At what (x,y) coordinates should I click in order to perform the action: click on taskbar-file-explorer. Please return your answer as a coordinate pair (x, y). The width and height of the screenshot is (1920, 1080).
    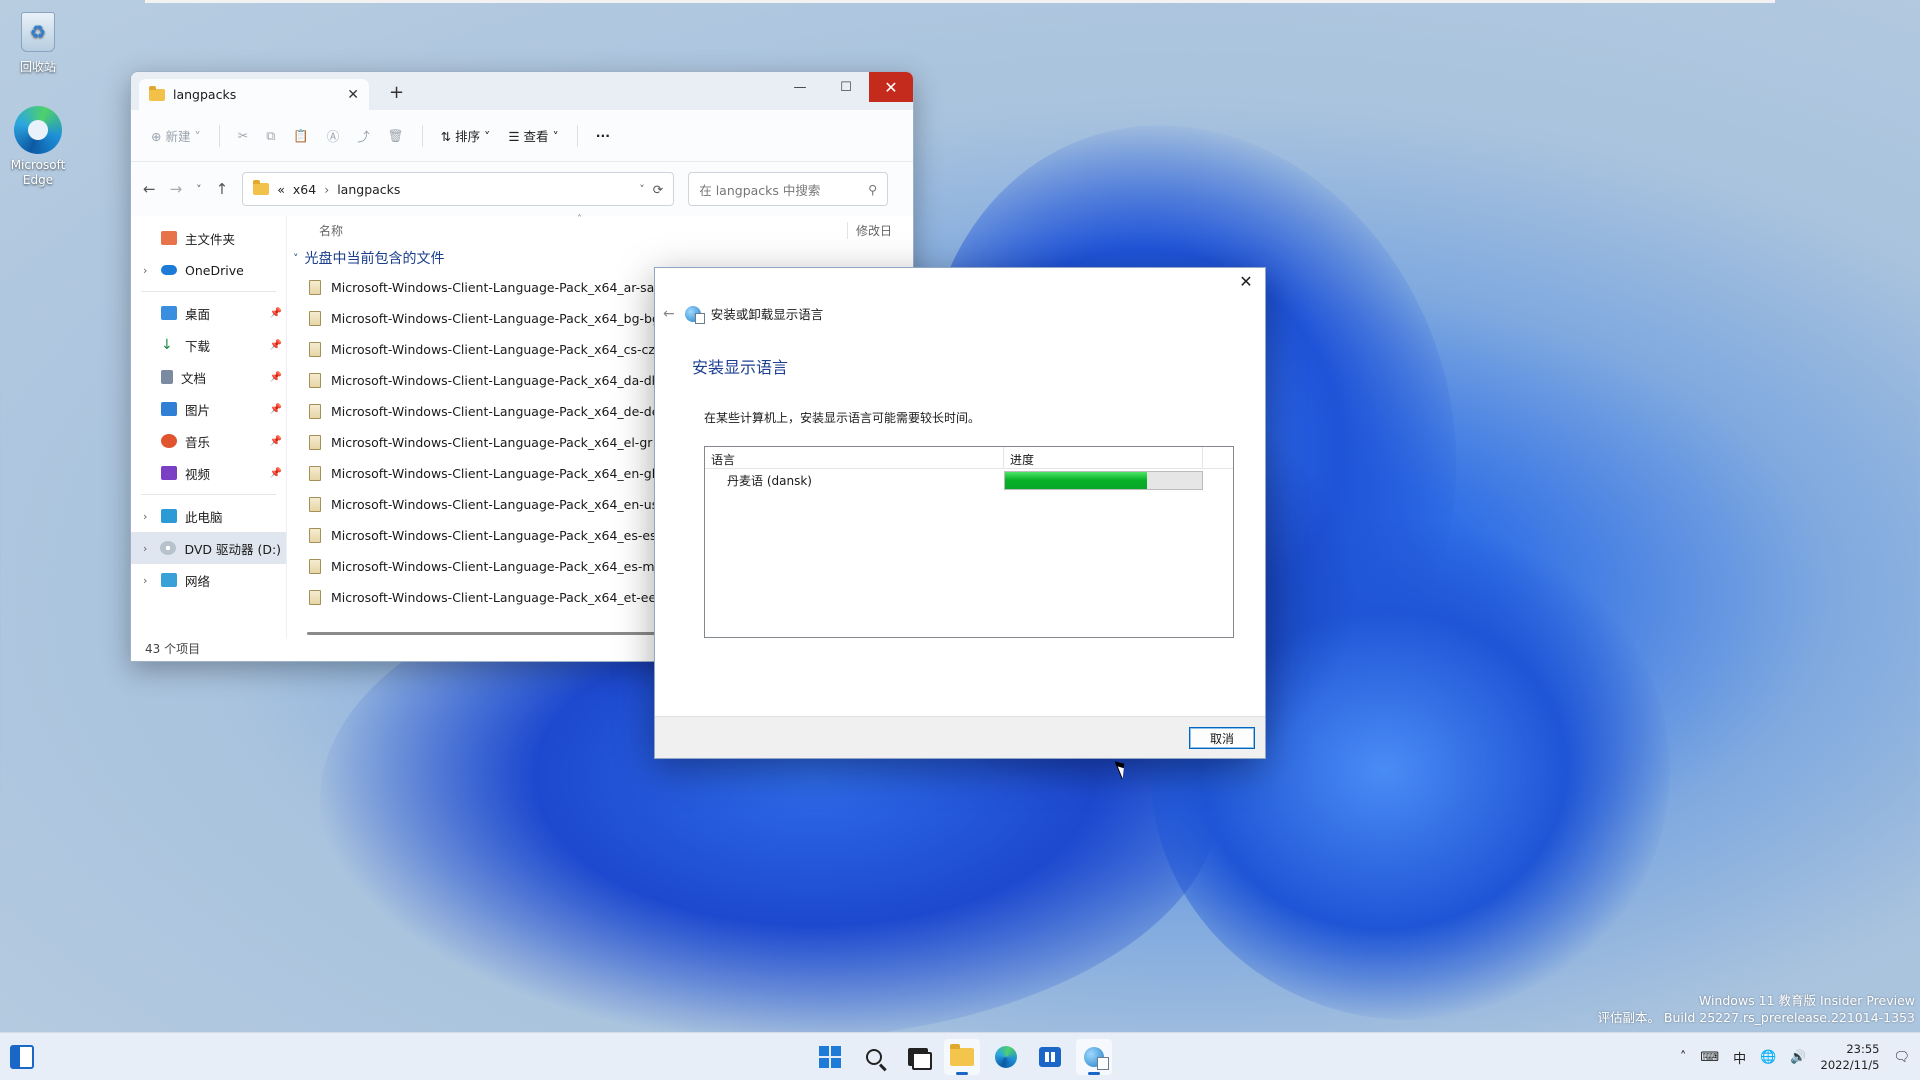
    Looking at the image, I should click on (962, 1057).